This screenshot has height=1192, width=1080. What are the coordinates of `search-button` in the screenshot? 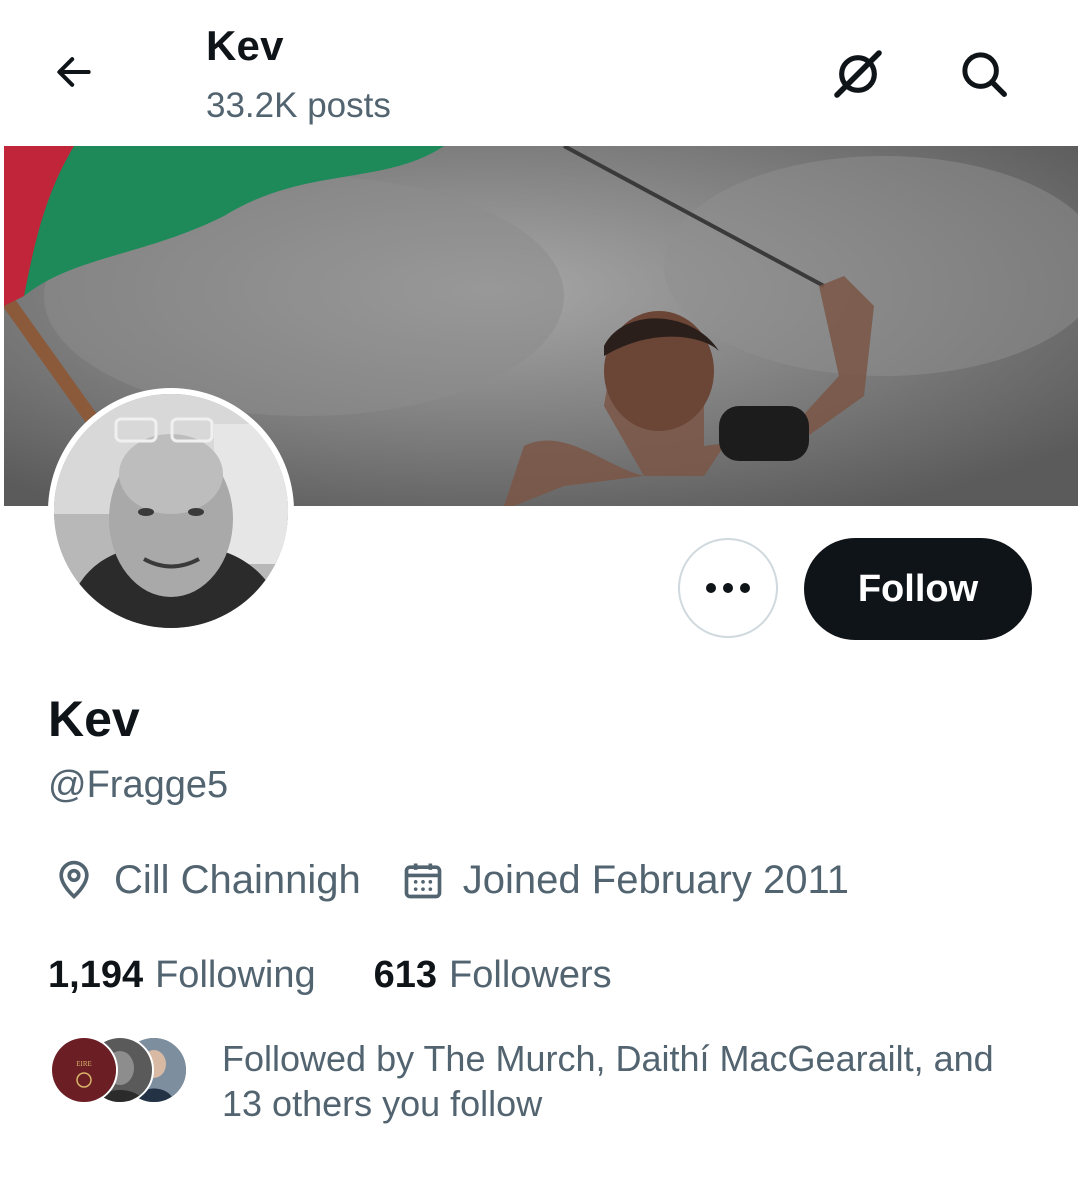 It's located at (984, 74).